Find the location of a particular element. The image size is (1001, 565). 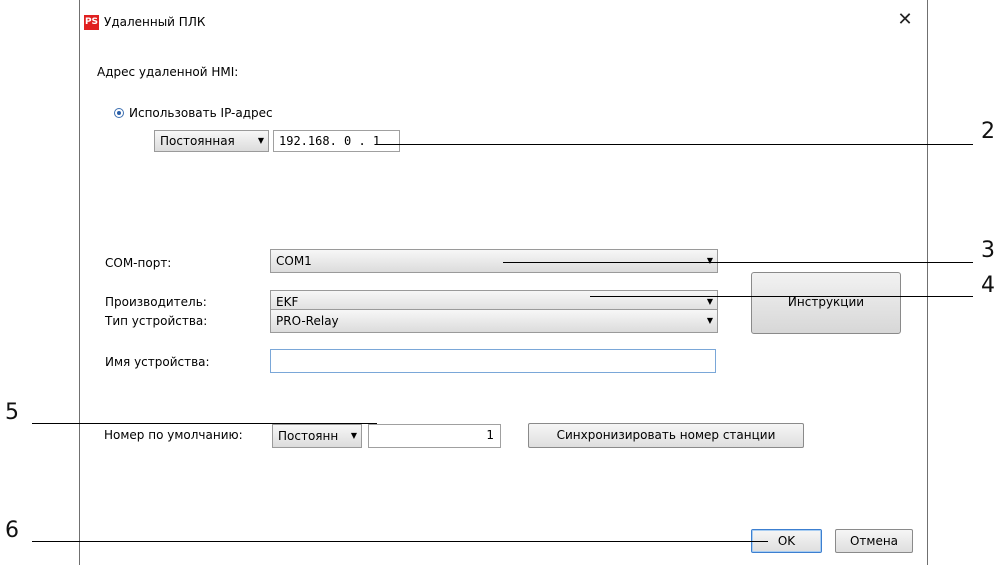

device-type-value: PRO-Relay is located at coordinates (307, 321).